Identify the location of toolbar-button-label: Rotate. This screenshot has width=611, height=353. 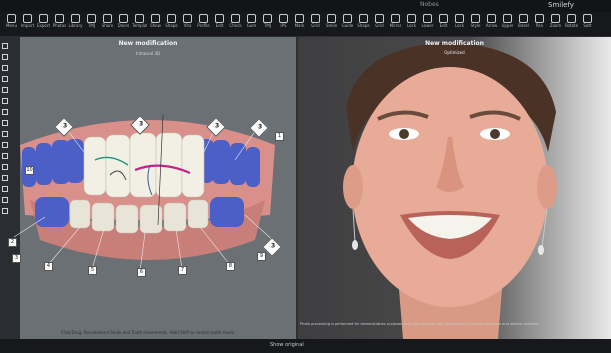
(571, 25).